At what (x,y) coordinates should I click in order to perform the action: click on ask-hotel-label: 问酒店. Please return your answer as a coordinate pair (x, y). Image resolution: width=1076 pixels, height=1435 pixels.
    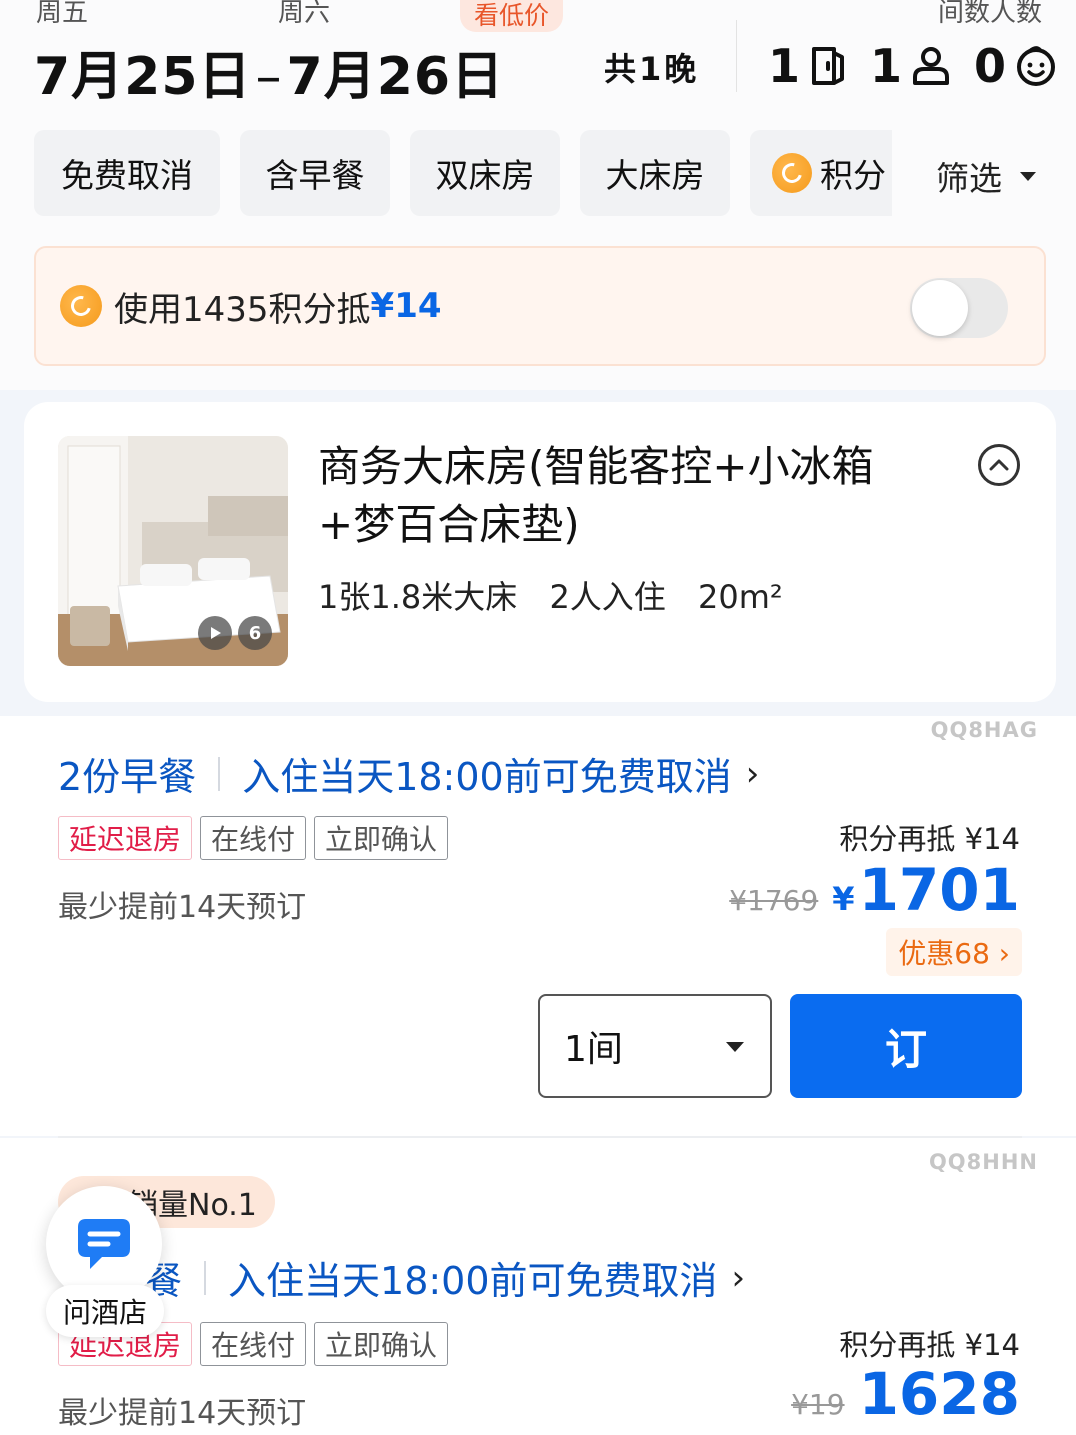
    Looking at the image, I should click on (105, 1311).